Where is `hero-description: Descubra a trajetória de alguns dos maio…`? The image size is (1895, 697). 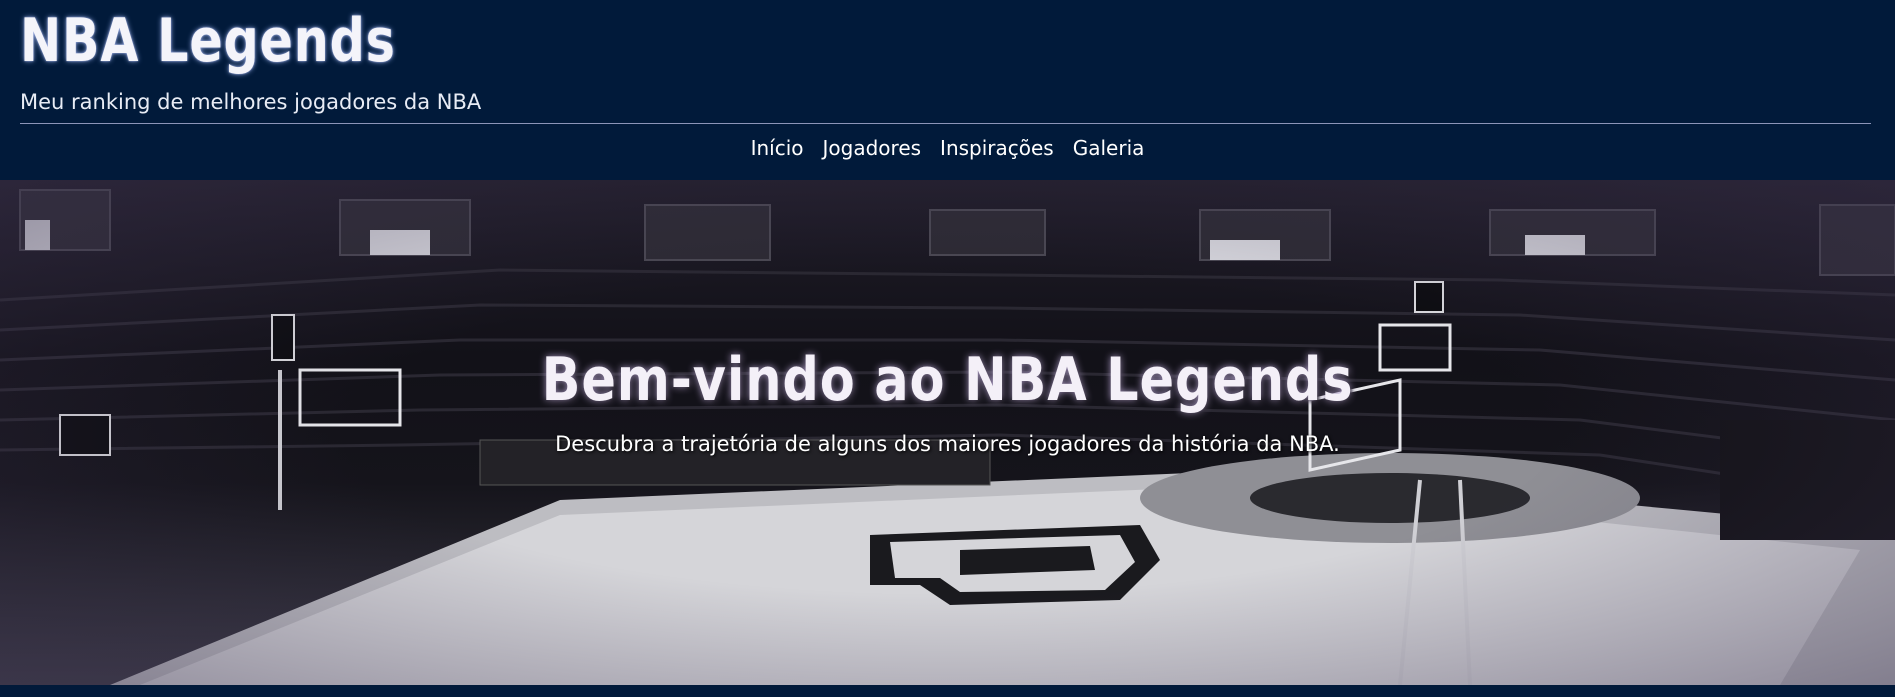
hero-description: Descubra a trajetória de alguns dos maio… is located at coordinates (947, 444).